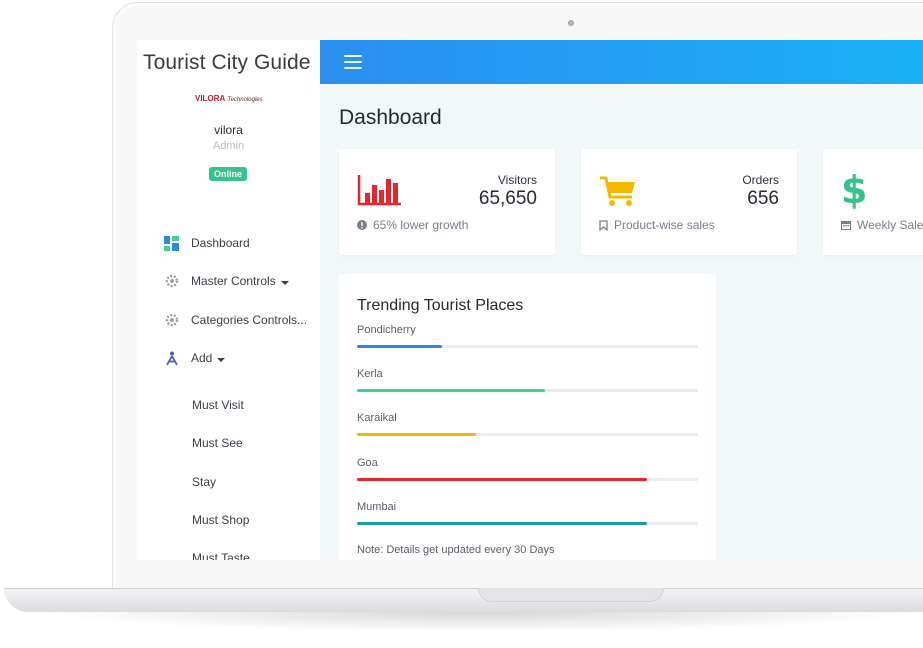 This screenshot has width=923, height=648. What do you see at coordinates (171, 358) in the screenshot?
I see `add-figure-icon` at bounding box center [171, 358].